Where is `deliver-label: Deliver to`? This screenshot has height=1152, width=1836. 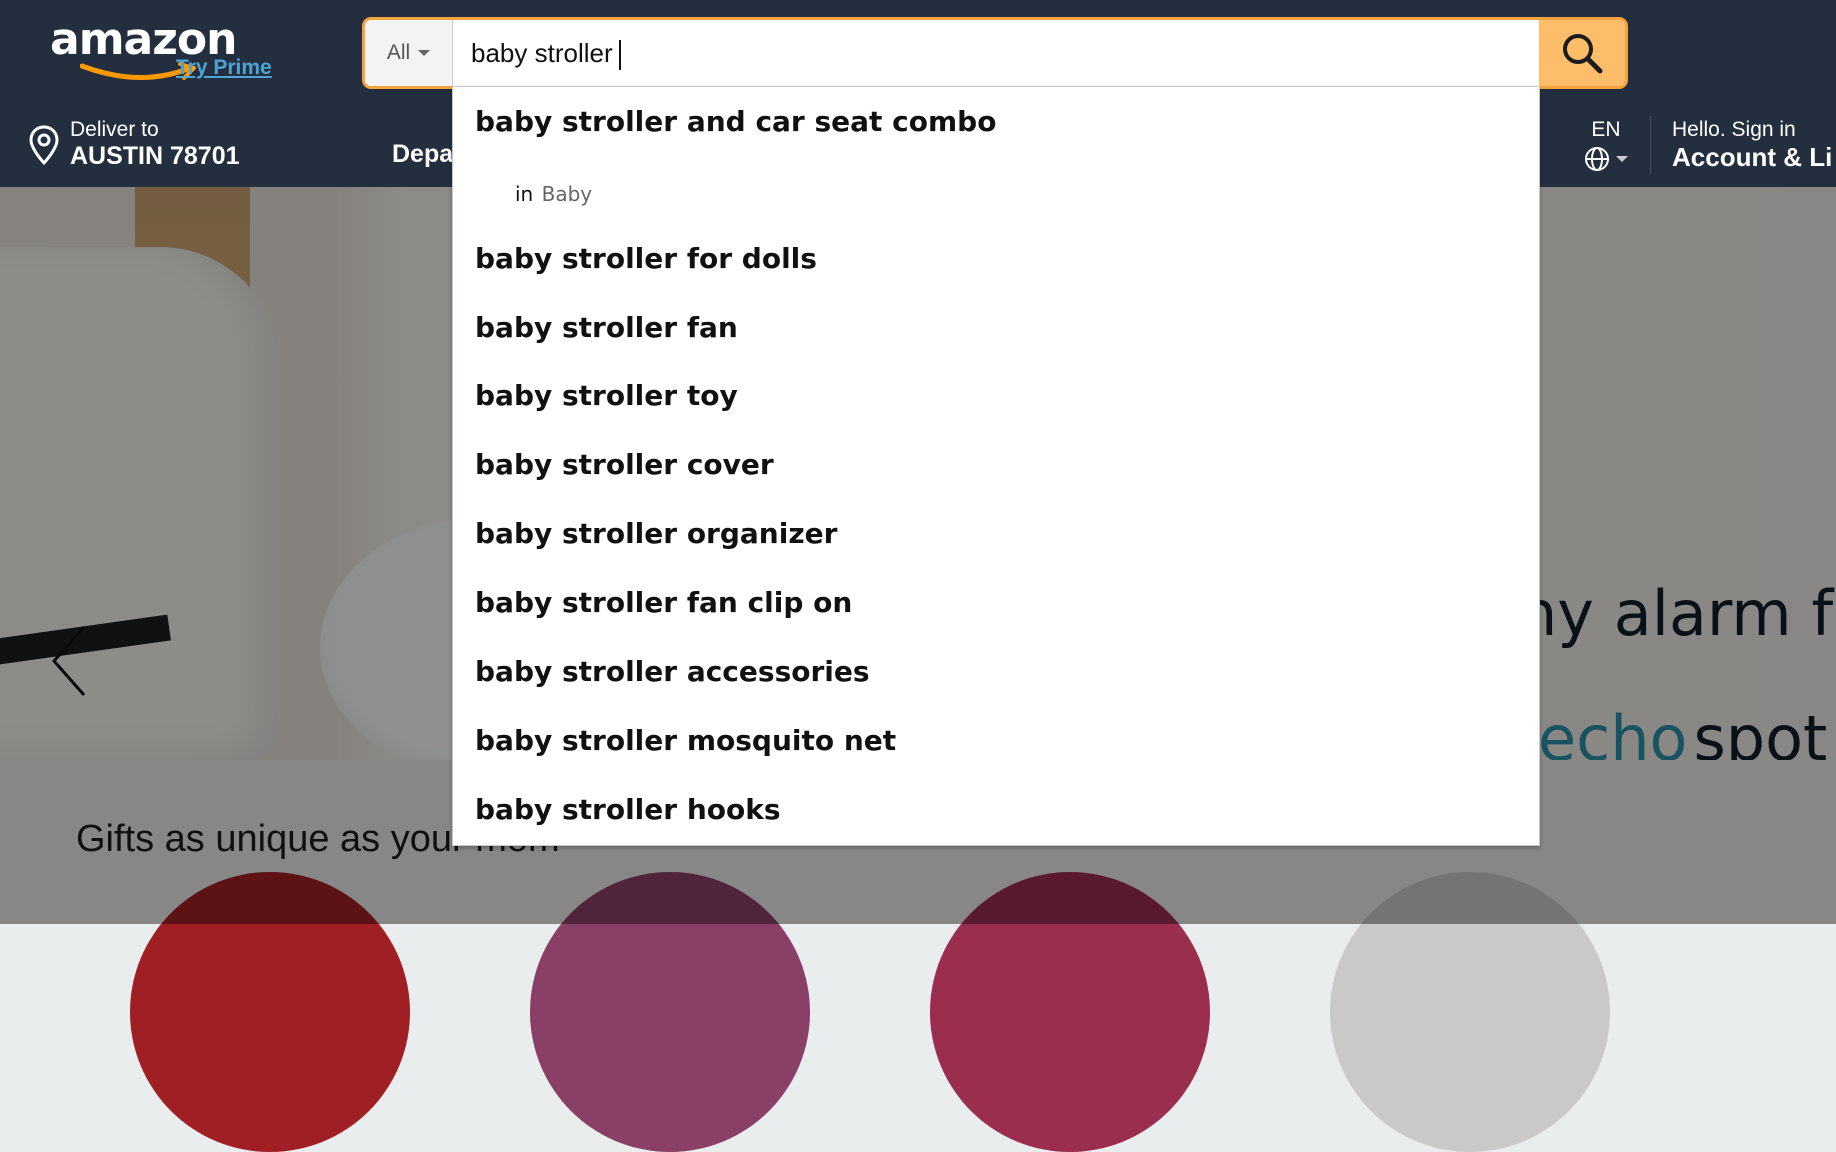 deliver-label: Deliver to is located at coordinates (114, 129).